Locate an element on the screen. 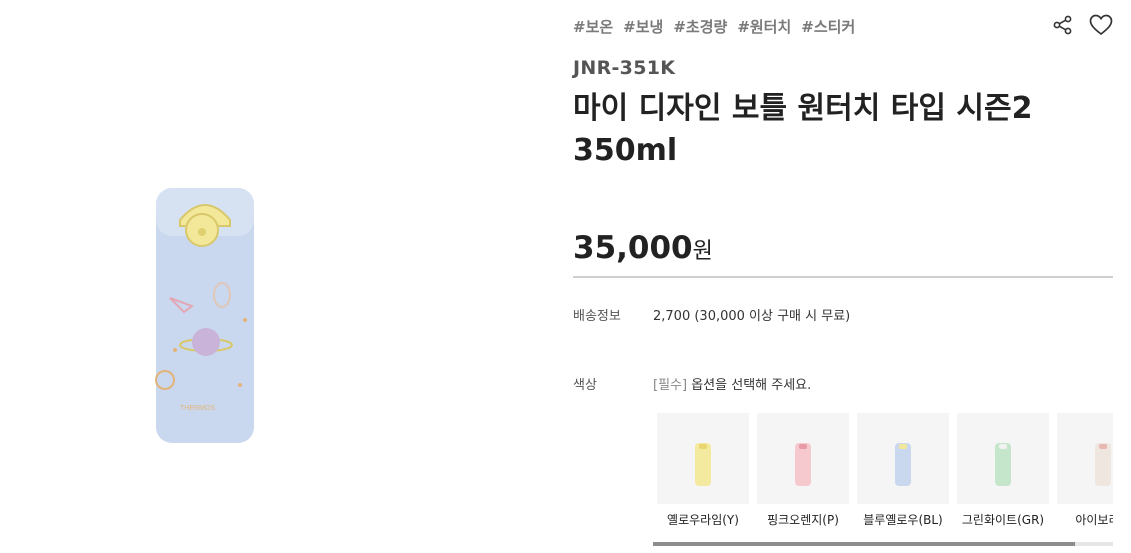 The width and height of the screenshot is (1131, 553). options-scrollbar is located at coordinates (883, 544).